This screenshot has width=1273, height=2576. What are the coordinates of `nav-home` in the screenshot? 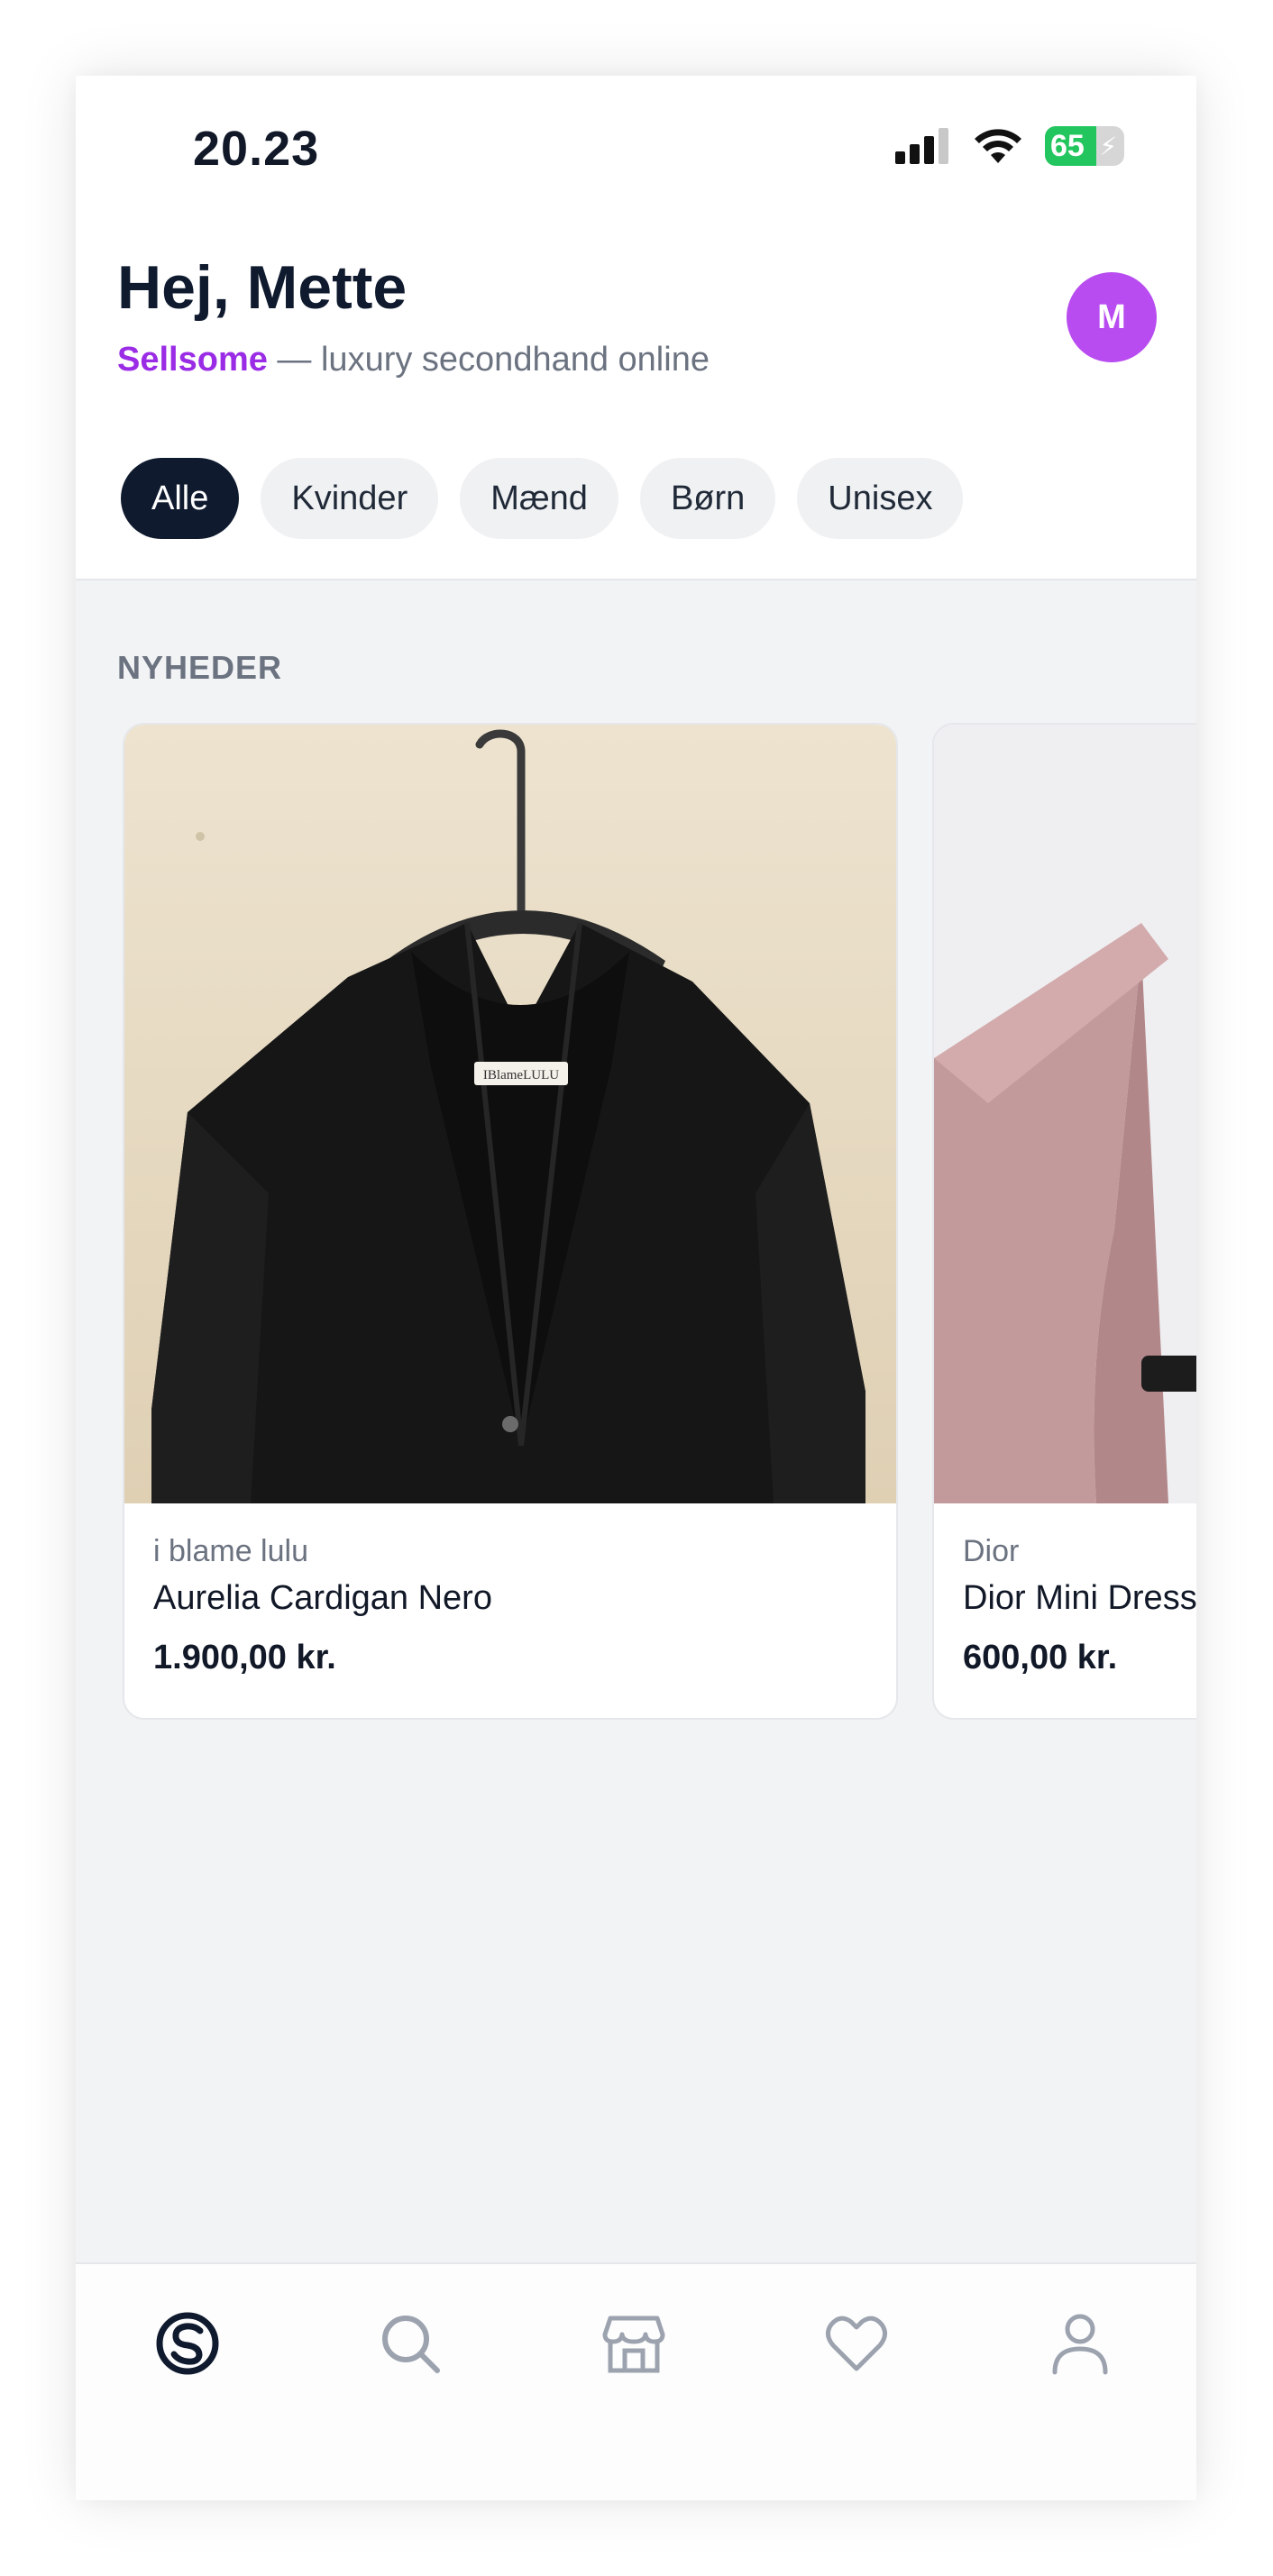 It's located at (187, 2343).